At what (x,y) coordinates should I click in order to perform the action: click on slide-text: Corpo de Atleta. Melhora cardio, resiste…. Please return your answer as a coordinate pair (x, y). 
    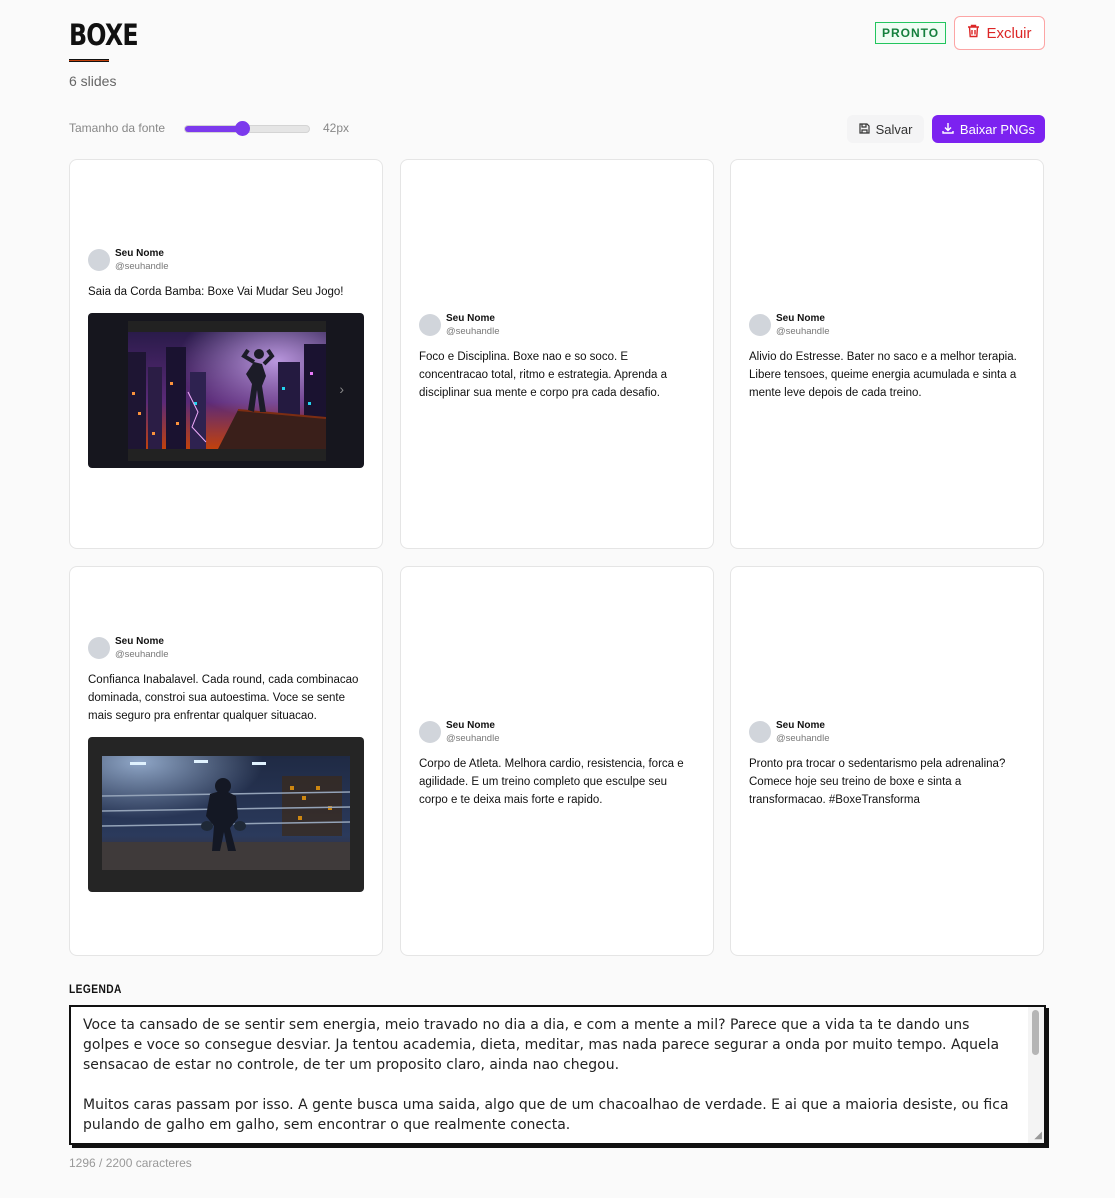
    Looking at the image, I should click on (551, 782).